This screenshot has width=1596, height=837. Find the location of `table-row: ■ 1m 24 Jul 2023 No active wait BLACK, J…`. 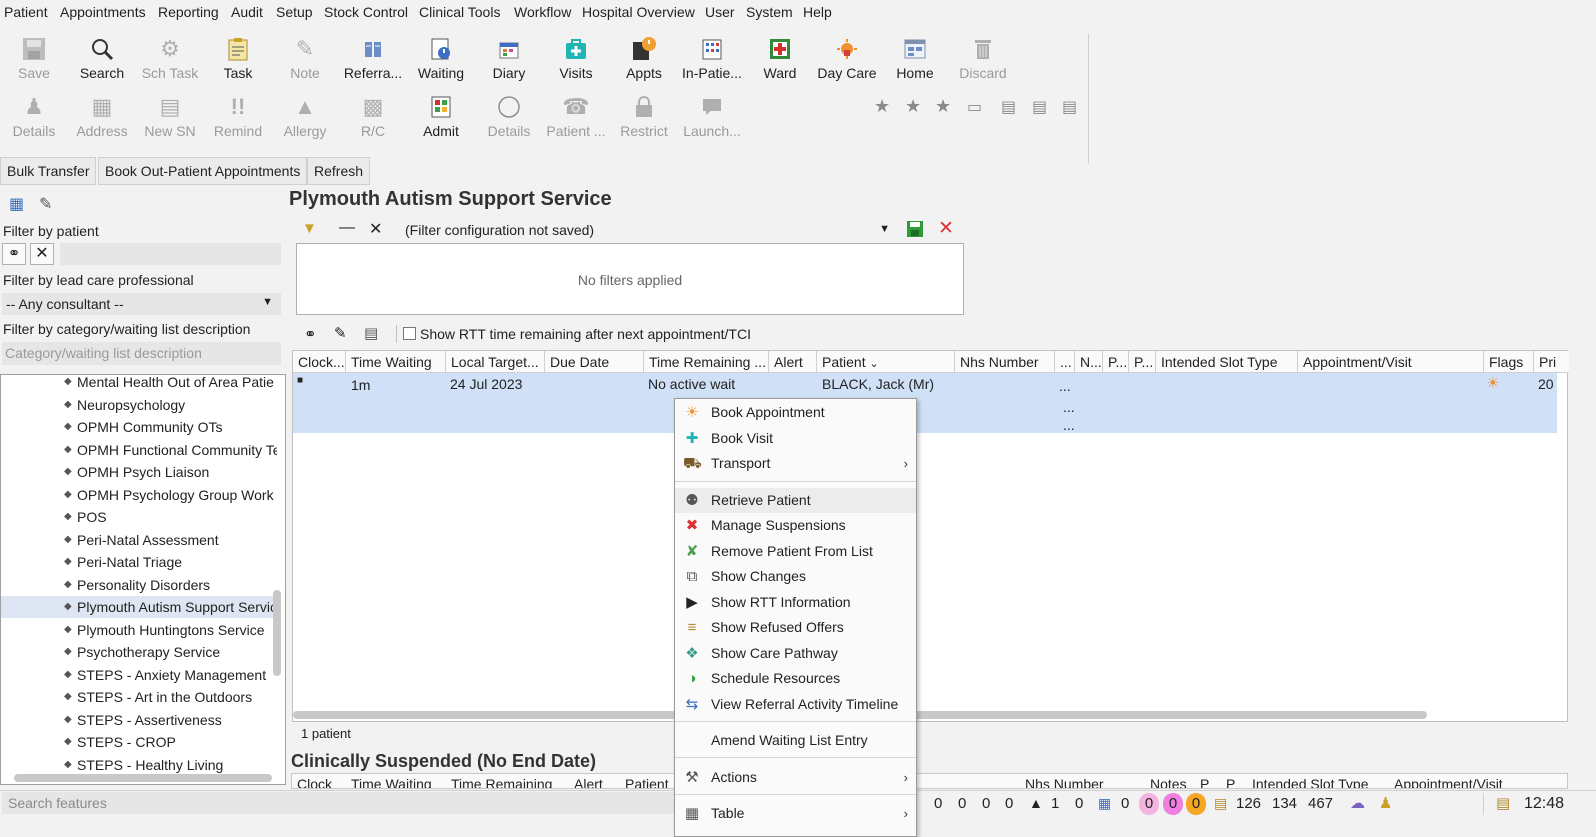

table-row: ■ 1m 24 Jul 2023 No active wait BLACK, J… is located at coordinates (925, 403).